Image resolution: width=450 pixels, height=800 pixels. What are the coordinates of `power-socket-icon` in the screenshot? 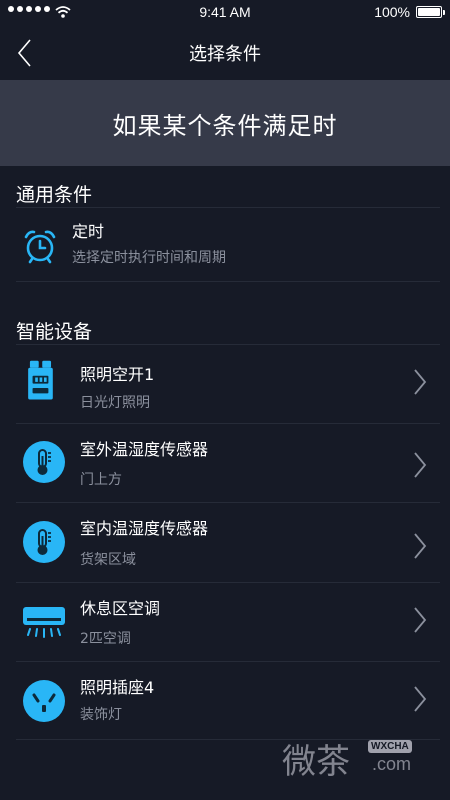 It's located at (44, 701).